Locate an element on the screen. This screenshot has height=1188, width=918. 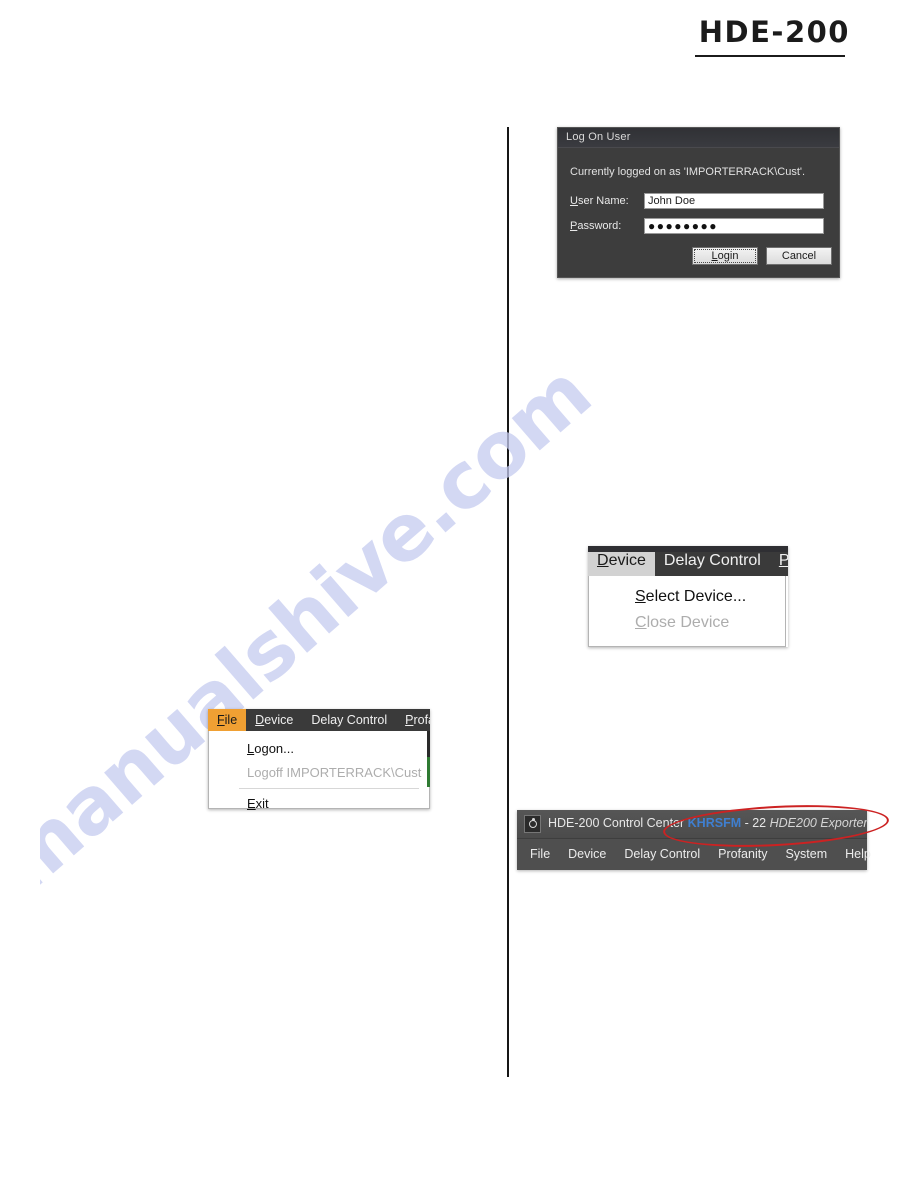
username-label: User Name: is located at coordinates (599, 201).